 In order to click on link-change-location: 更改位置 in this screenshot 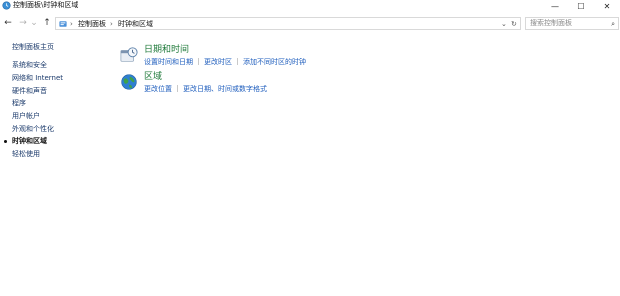, I will do `click(158, 89)`.